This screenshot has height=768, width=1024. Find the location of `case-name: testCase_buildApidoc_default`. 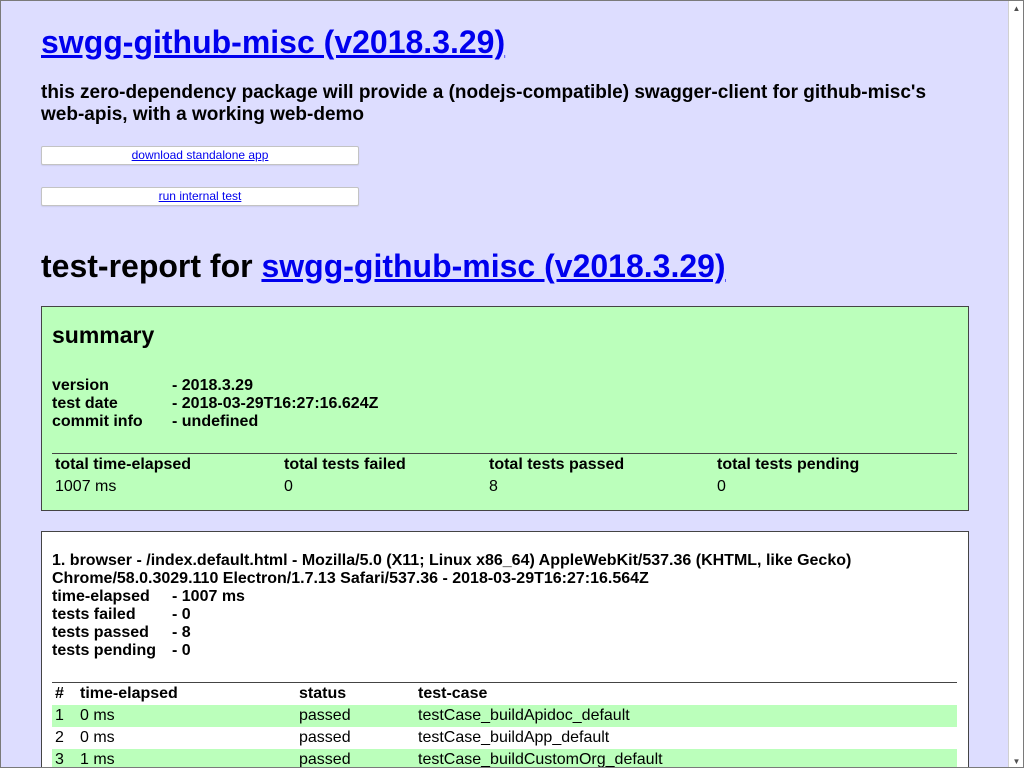

case-name: testCase_buildApidoc_default is located at coordinates (524, 715).